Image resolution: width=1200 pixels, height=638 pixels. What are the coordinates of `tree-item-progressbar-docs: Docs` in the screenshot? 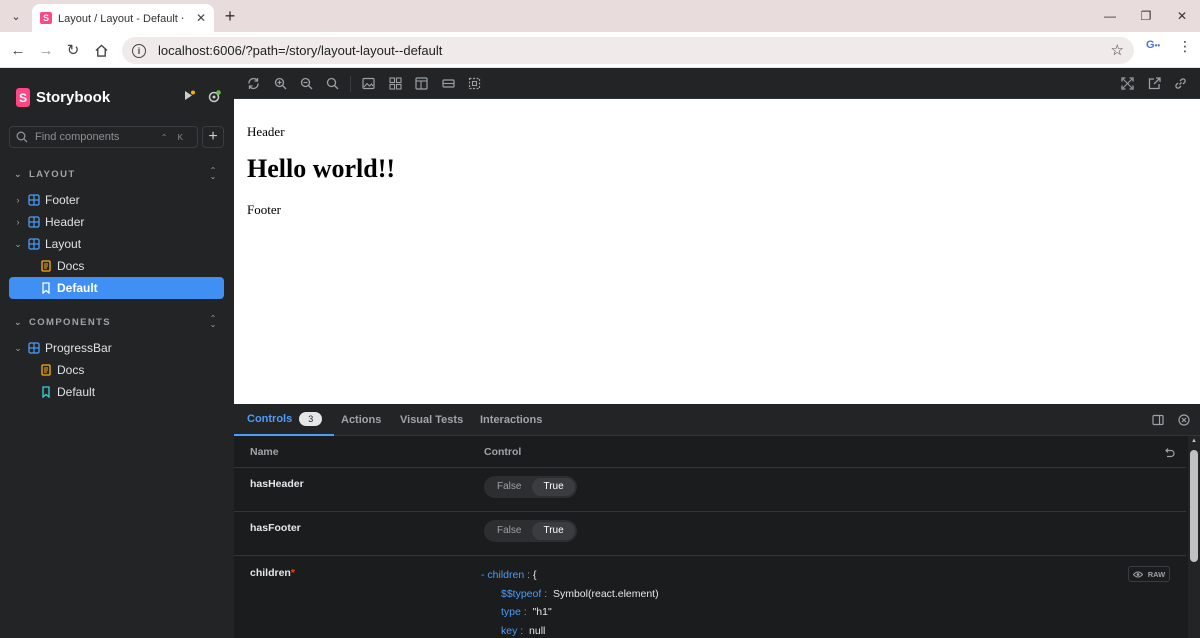 It's located at (116, 370).